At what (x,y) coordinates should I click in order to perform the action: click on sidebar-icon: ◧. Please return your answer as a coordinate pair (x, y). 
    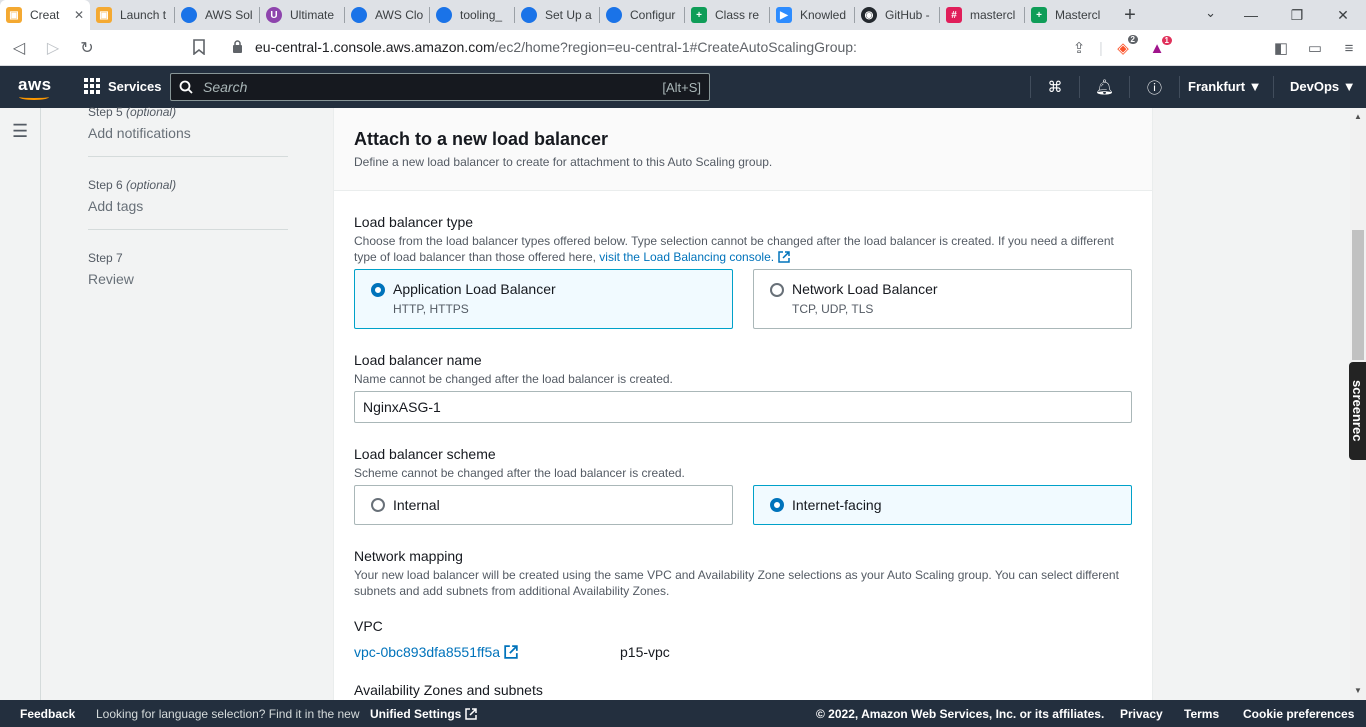
    Looking at the image, I should click on (1281, 48).